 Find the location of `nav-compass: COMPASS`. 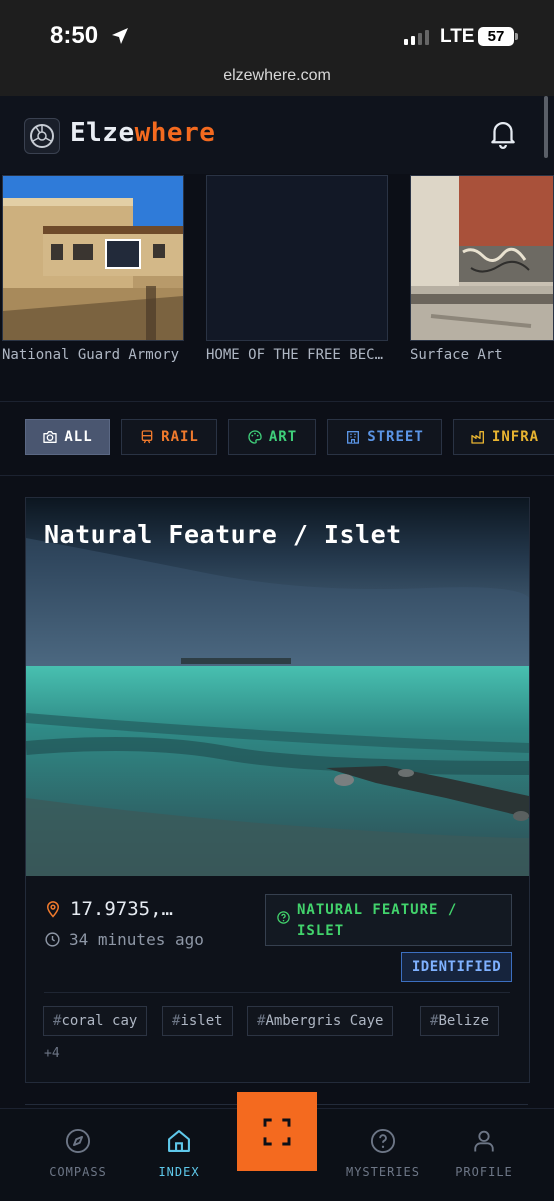

nav-compass: COMPASS is located at coordinates (78, 1153).